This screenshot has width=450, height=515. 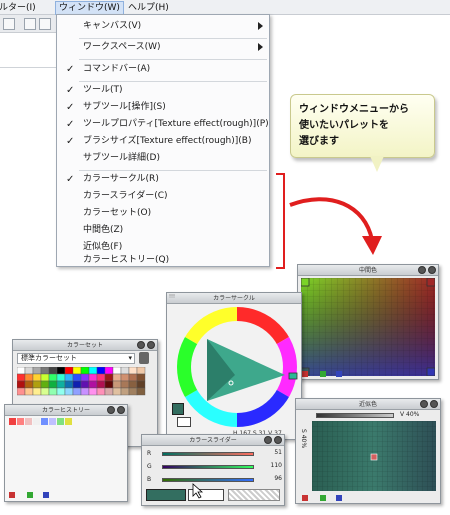 I want to click on slider-r-value: 51, so click(x=273, y=452).